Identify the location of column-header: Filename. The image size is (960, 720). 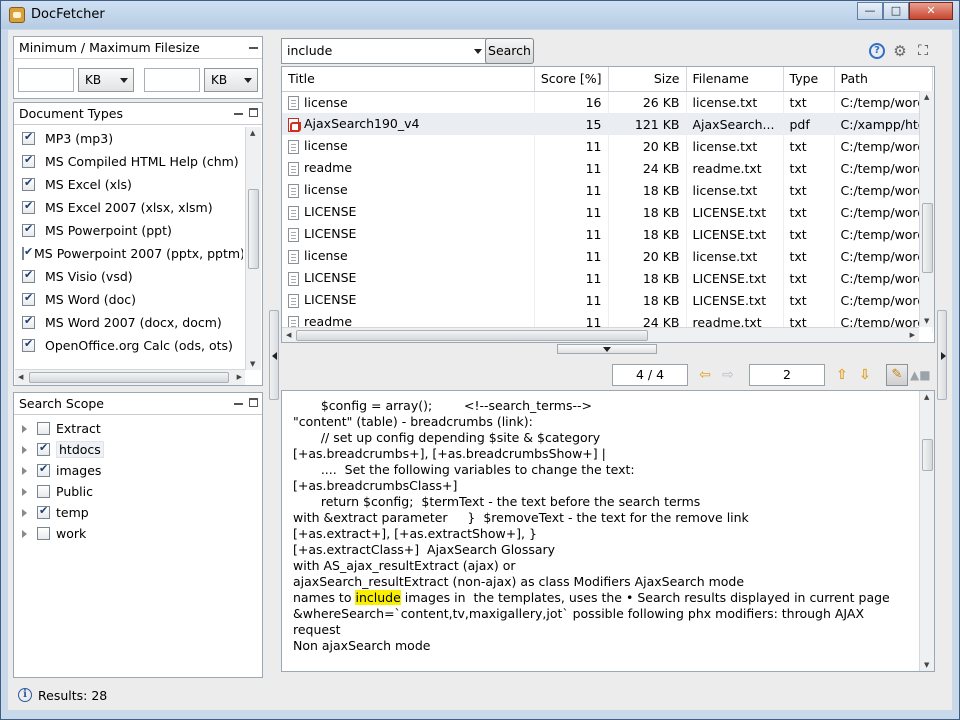
(735, 79).